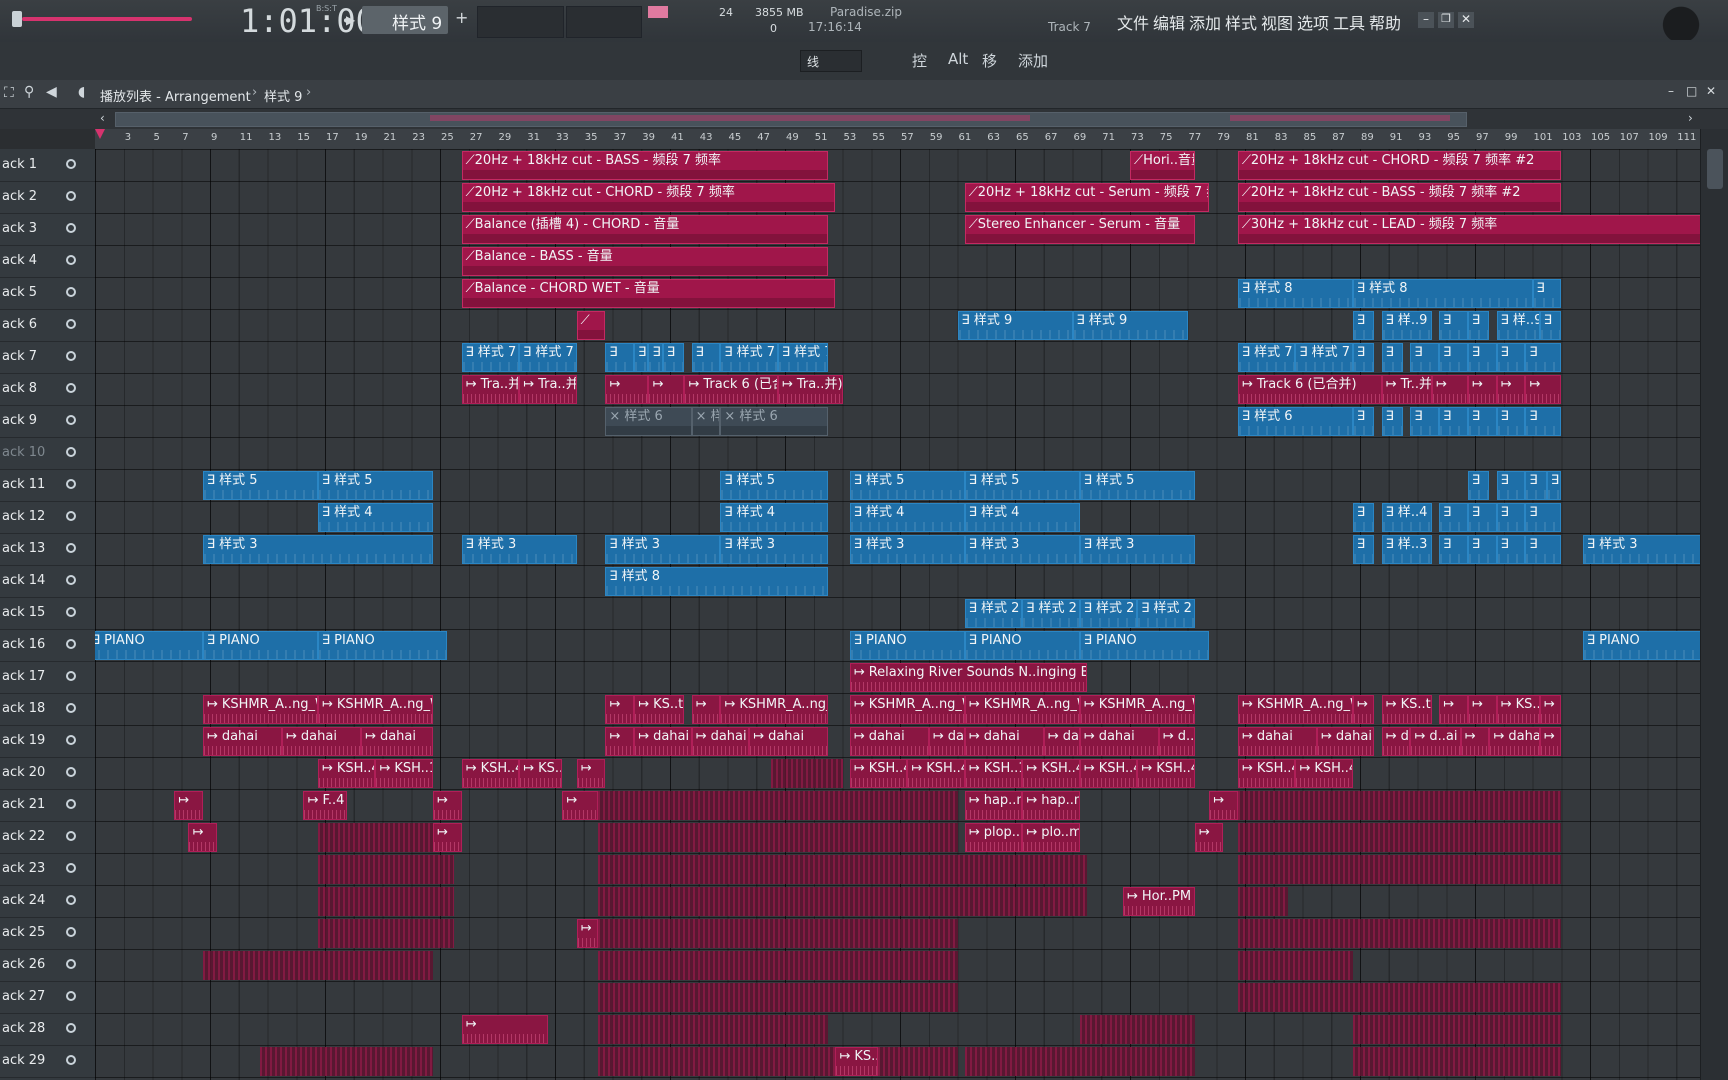  What do you see at coordinates (325, 805) in the screenshot?
I see `audio-clip: ↦ F..4` at bounding box center [325, 805].